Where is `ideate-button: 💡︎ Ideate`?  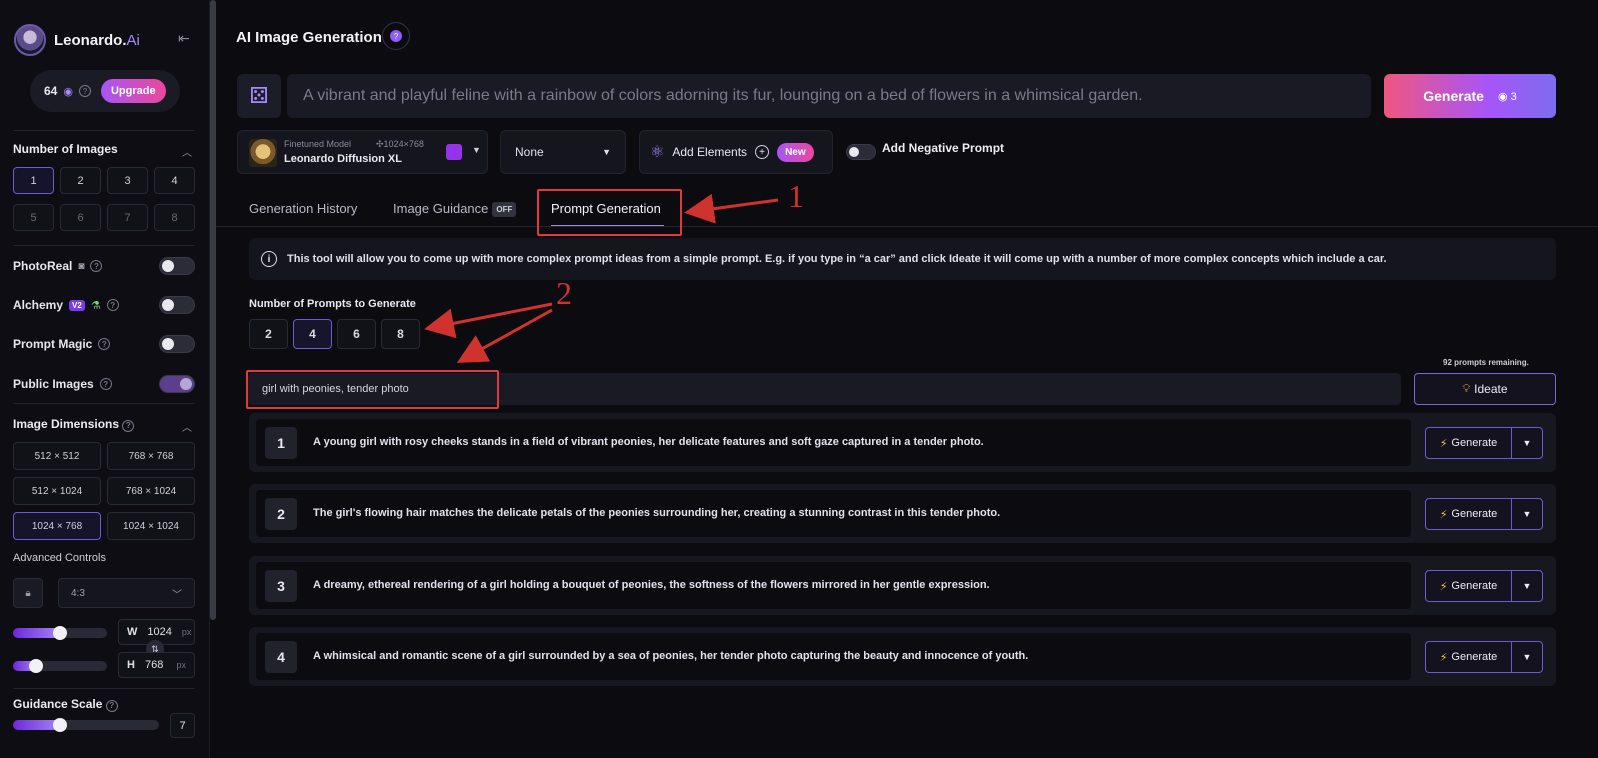 ideate-button: 💡︎ Ideate is located at coordinates (1485, 389).